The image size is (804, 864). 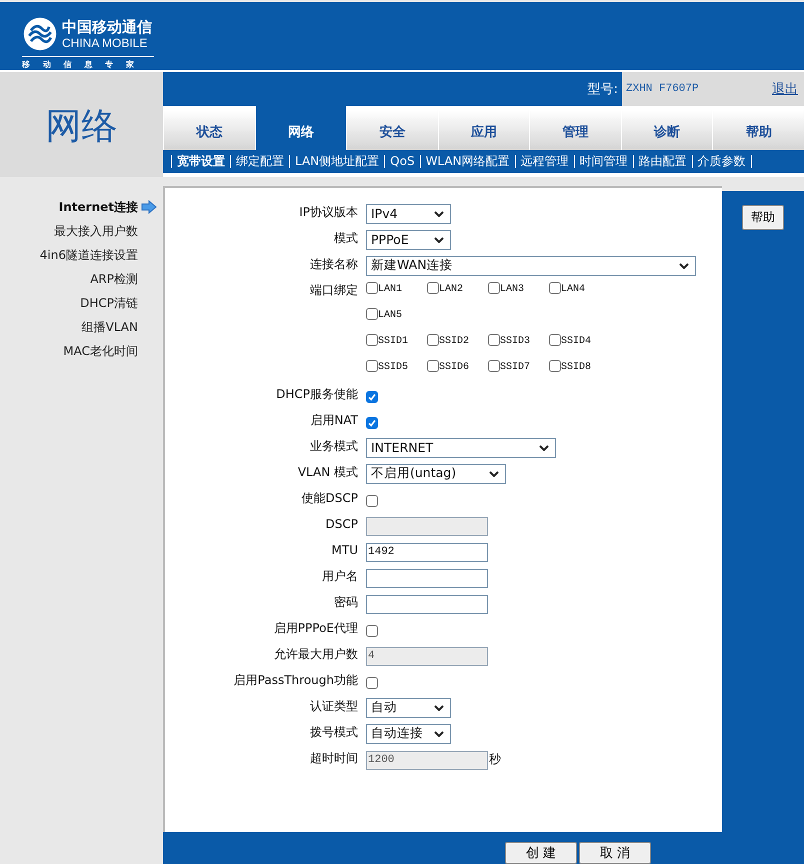 I want to click on dropdown: 自动连接, so click(x=408, y=734).